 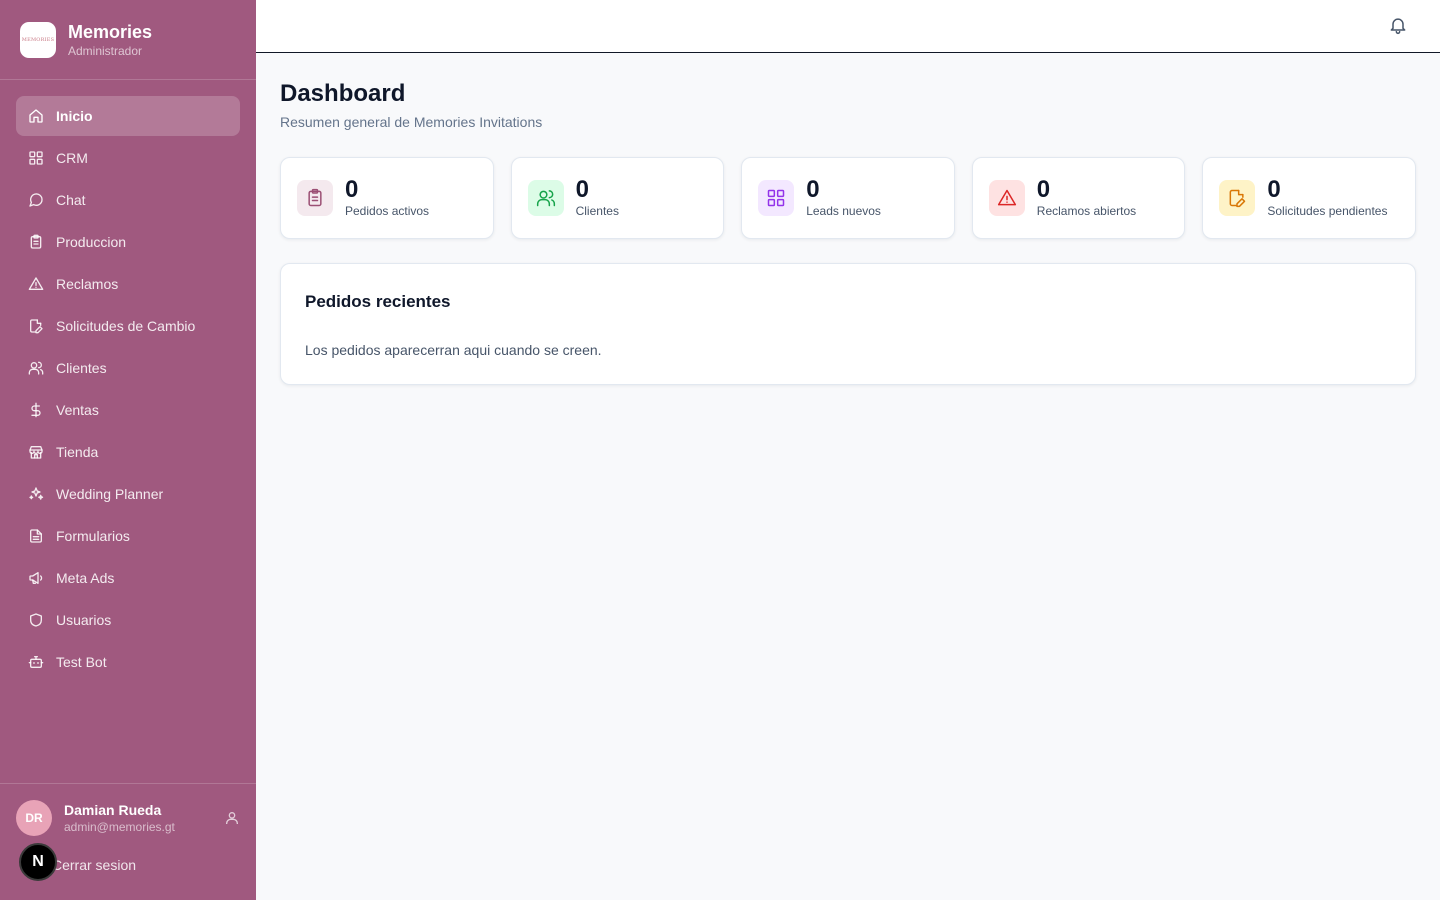 What do you see at coordinates (128, 578) in the screenshot?
I see `sidebar-item-meta-ads: Meta Ads` at bounding box center [128, 578].